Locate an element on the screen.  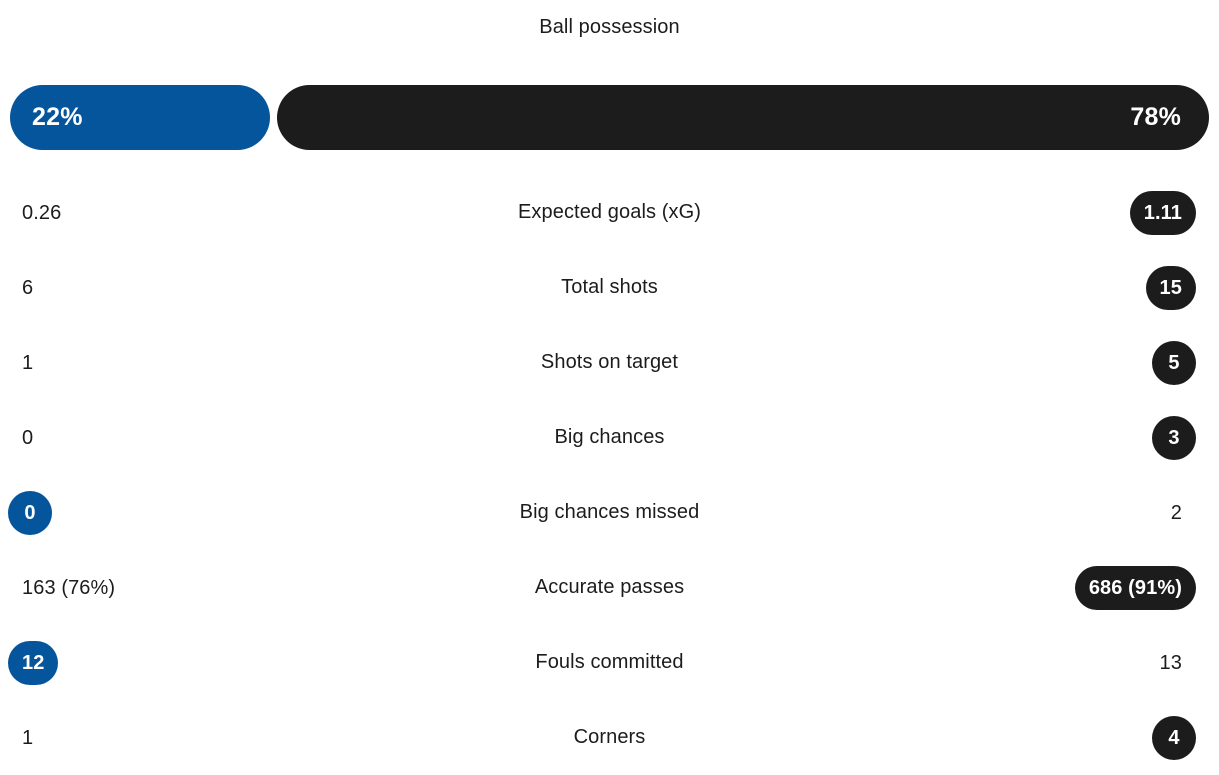
stat-home-cell: 12 is located at coordinates (173, 662).